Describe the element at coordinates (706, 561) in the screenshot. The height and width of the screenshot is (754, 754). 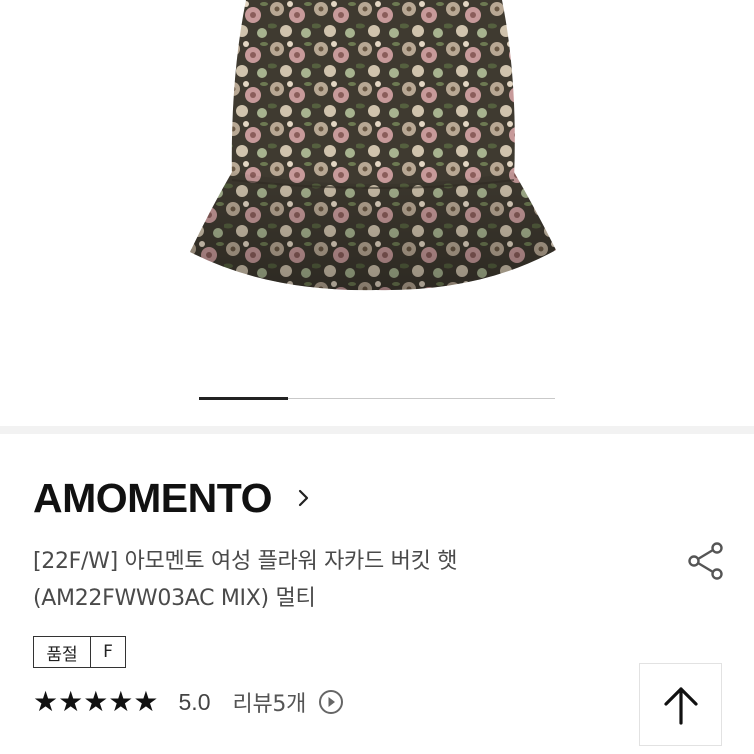
I see `share-icon` at that location.